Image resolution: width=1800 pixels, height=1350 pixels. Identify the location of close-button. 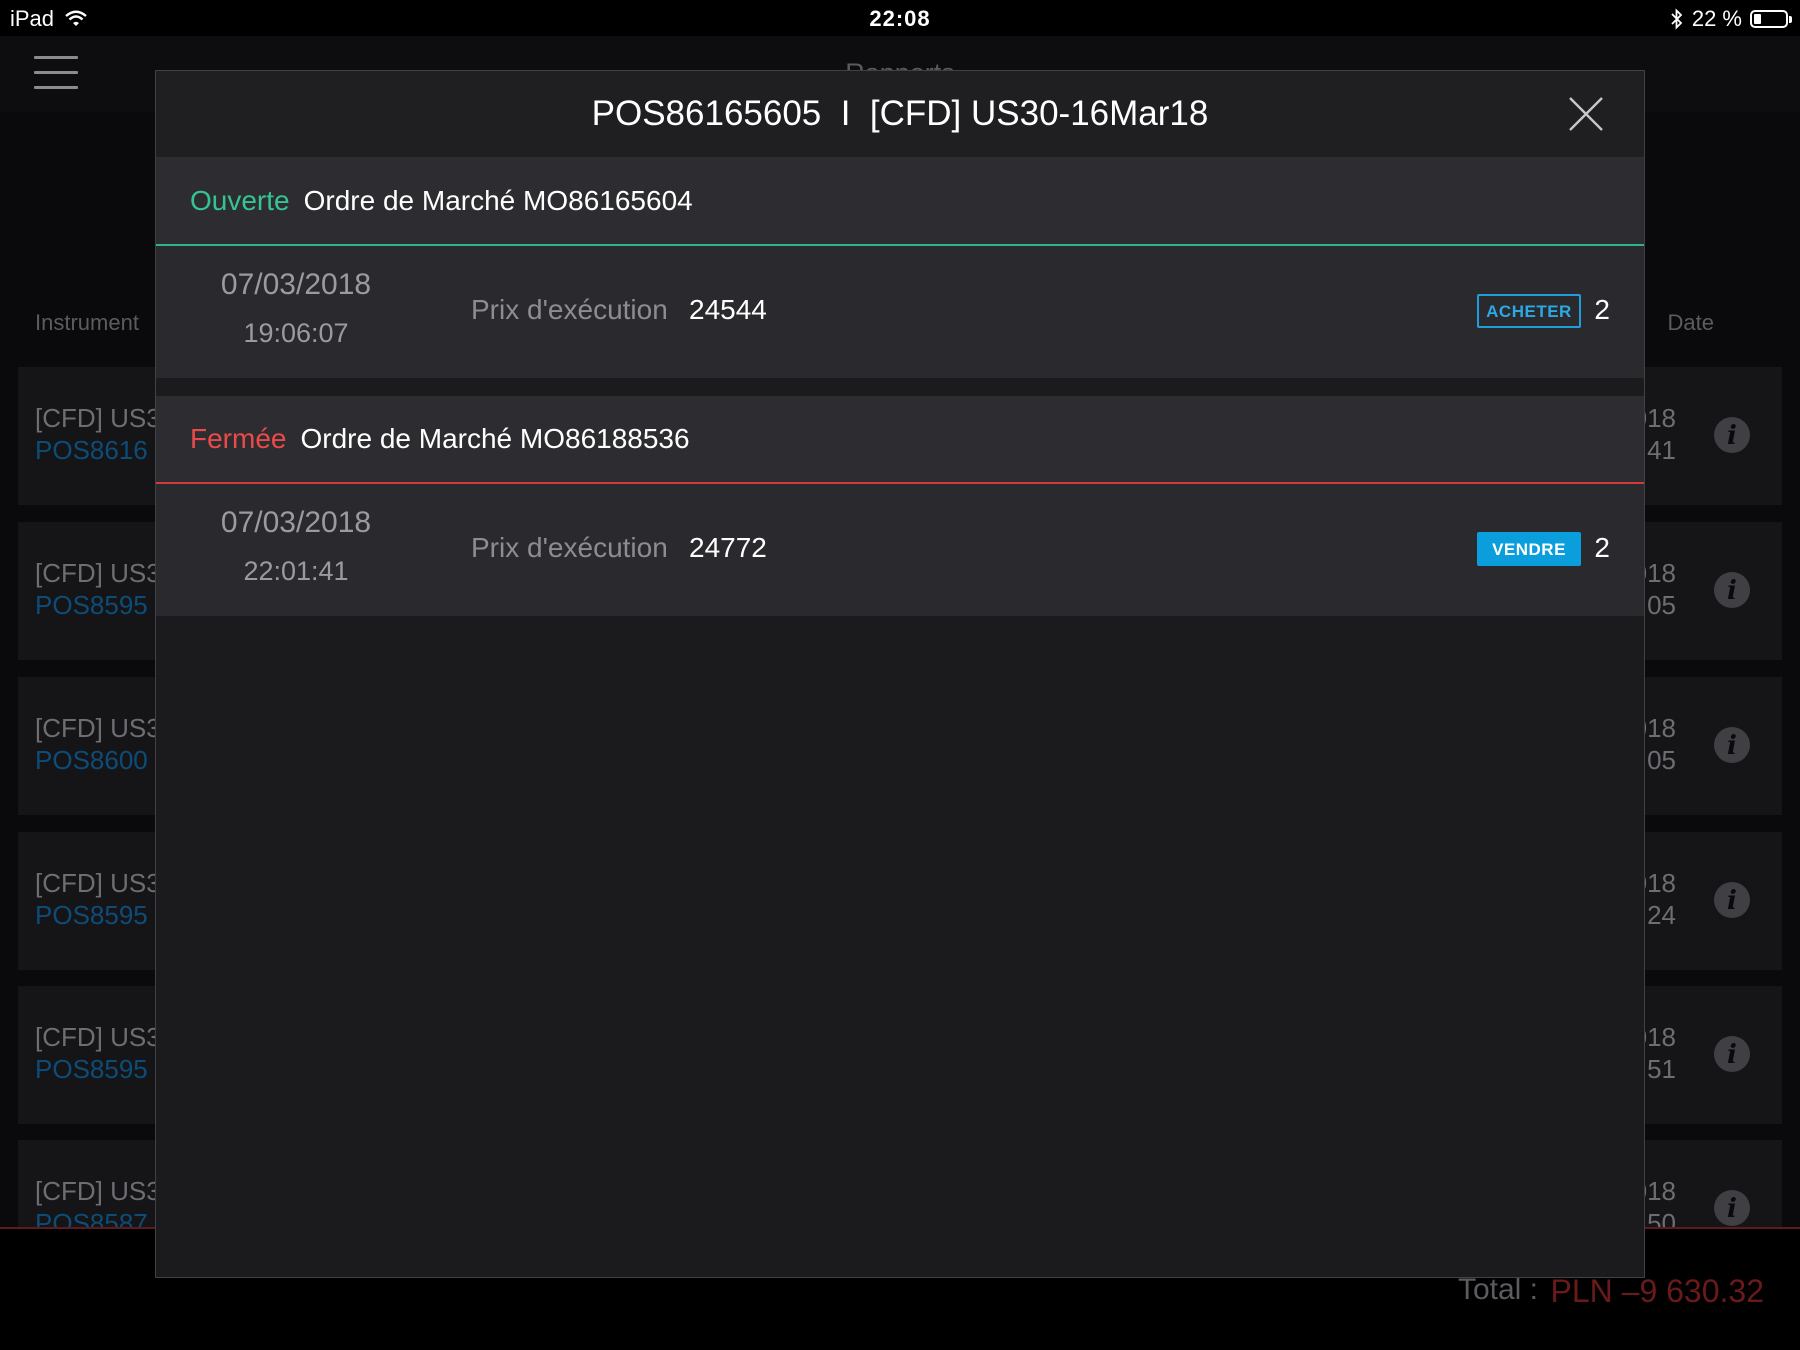
(1586, 114).